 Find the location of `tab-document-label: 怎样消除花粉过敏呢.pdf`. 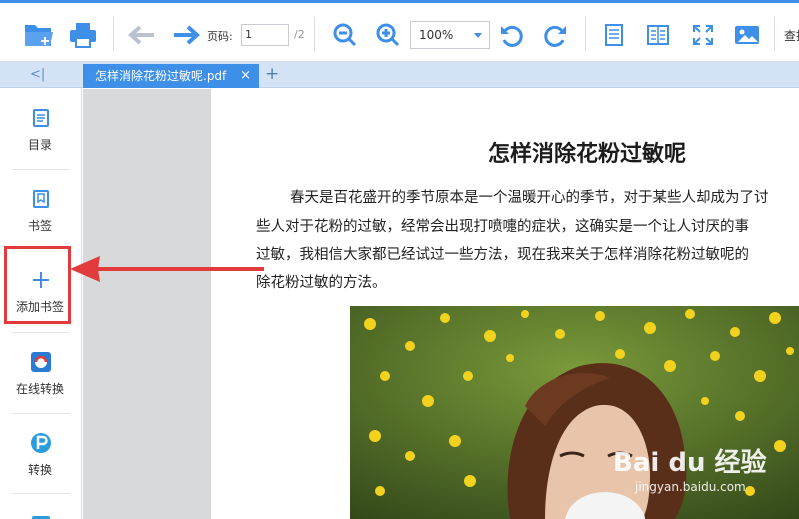

tab-document-label: 怎样消除花粉过敏呢.pdf is located at coordinates (161, 76).